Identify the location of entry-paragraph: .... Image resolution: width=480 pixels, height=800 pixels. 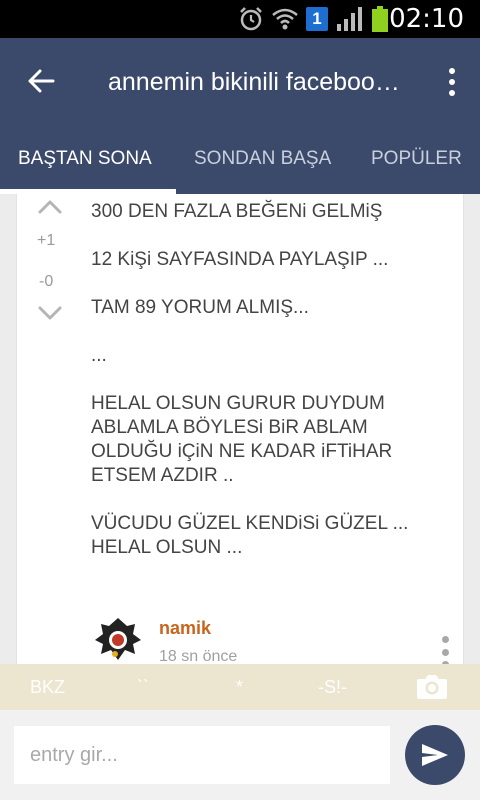
(99, 355).